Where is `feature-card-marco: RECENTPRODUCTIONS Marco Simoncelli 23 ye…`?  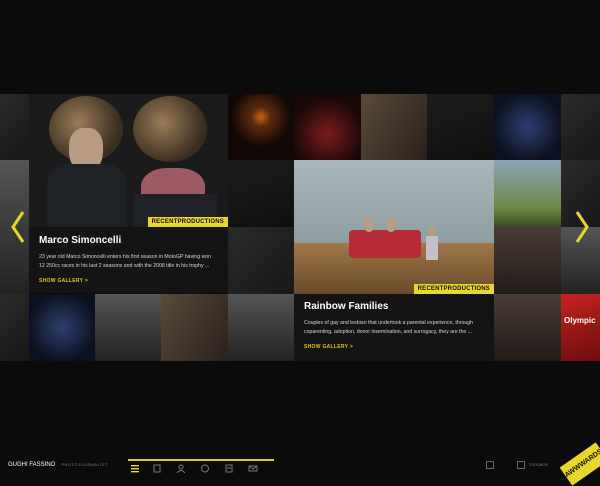 feature-card-marco: RECENTPRODUCTIONS Marco Simoncelli 23 ye… is located at coordinates (128, 193).